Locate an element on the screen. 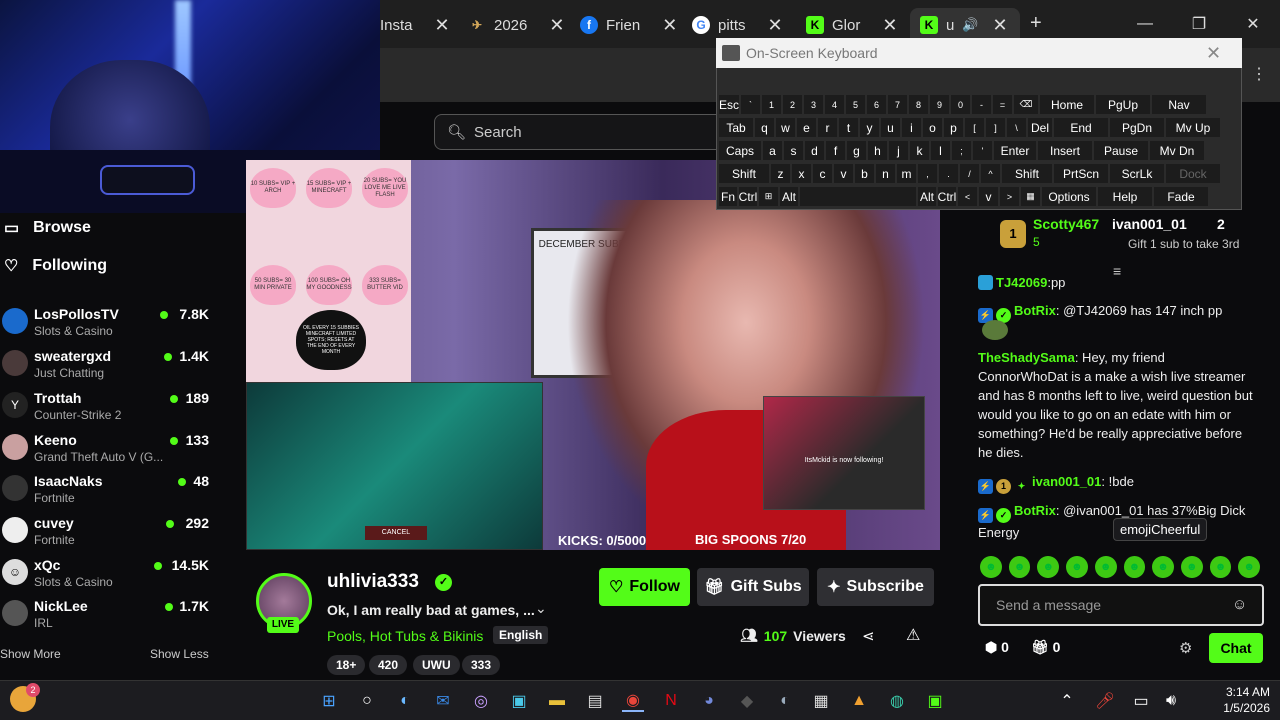 This screenshot has height=720, width=1280. osk-key: Mv Dn is located at coordinates (1177, 150).